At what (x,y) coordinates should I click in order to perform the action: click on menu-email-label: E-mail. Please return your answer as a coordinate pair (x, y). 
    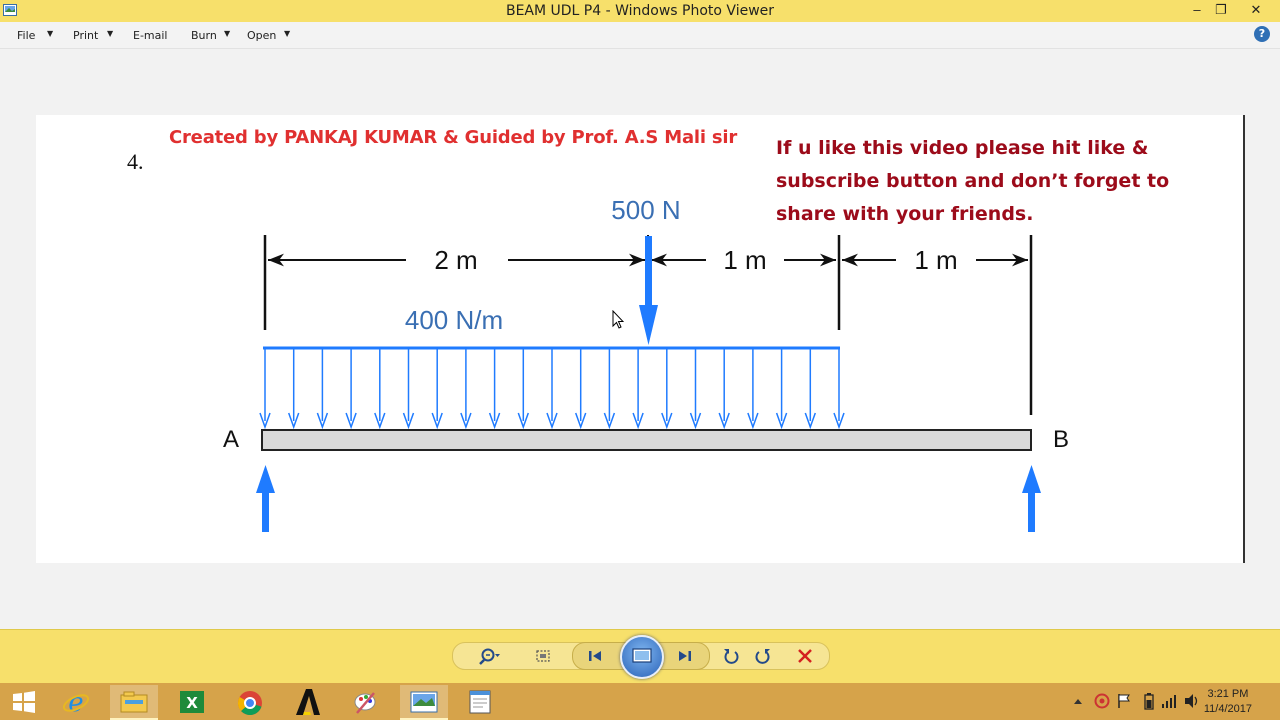
    Looking at the image, I should click on (150, 35).